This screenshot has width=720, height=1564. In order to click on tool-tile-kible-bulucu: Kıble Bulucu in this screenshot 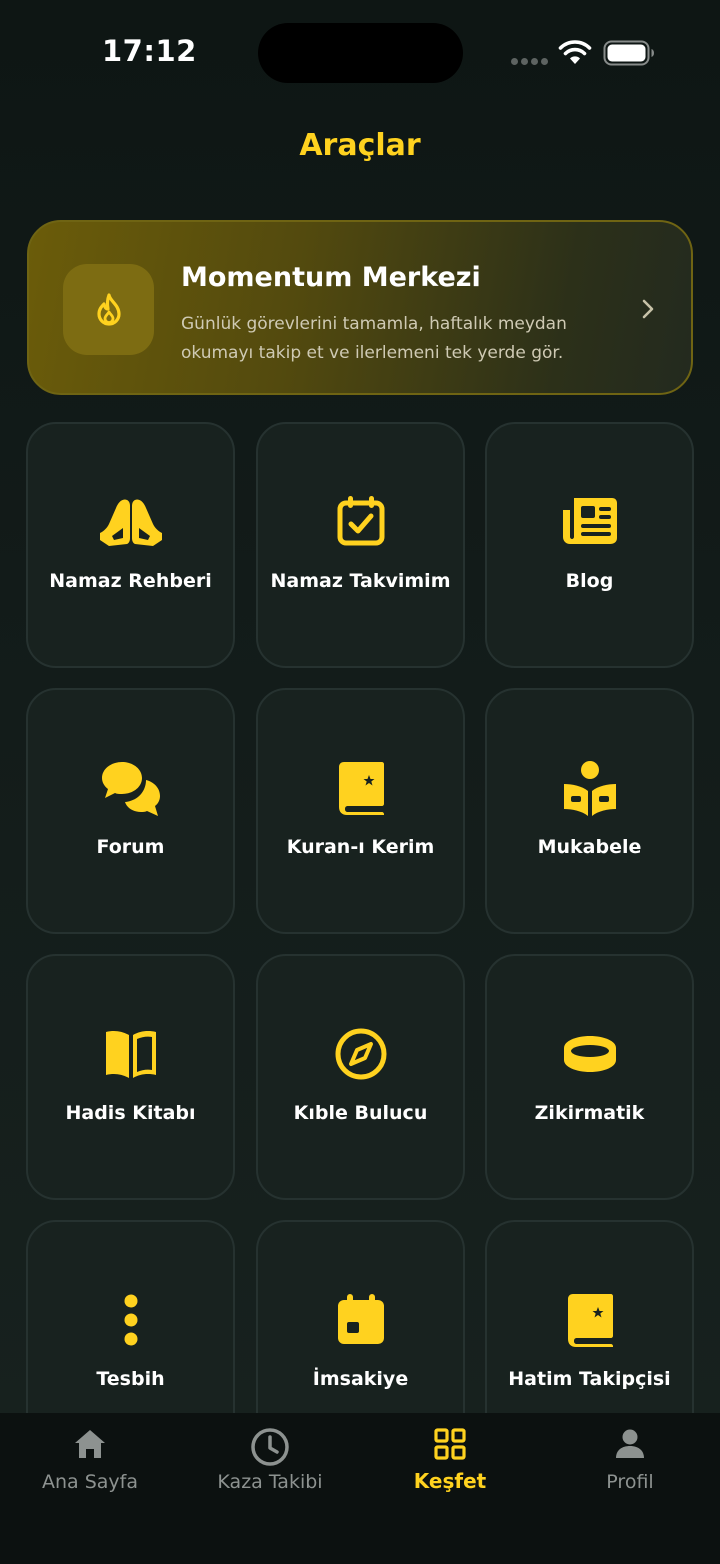, I will do `click(360, 1077)`.